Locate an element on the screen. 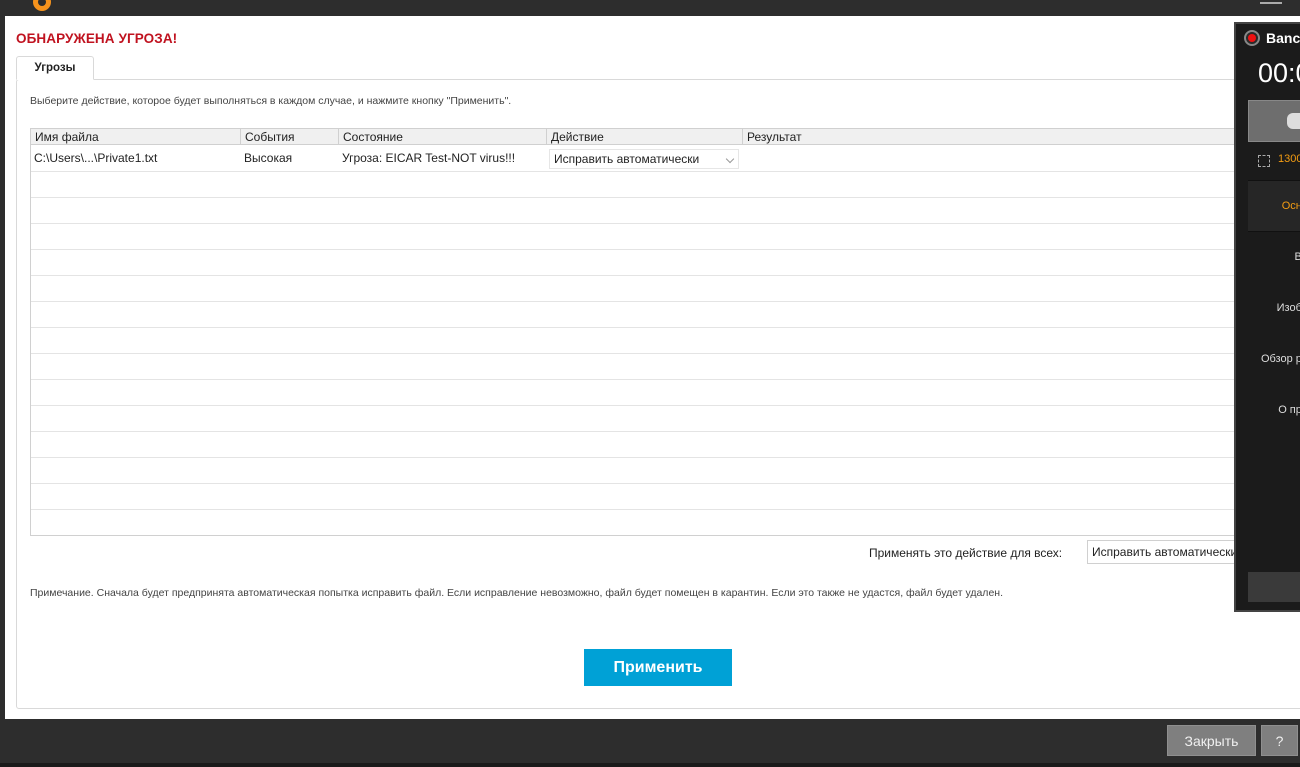 The height and width of the screenshot is (767, 1300). threat-title: ОБНАРУЖЕНА УГРОЗА! is located at coordinates (97, 38).